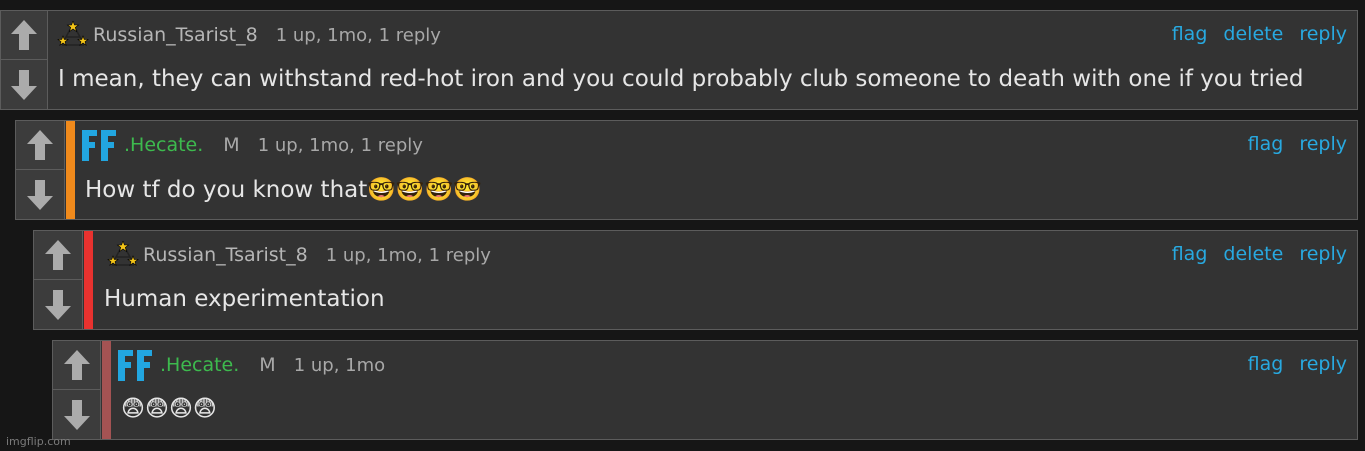 This screenshot has width=1365, height=451. What do you see at coordinates (251, 365) in the screenshot?
I see `comment-header: .Hecate. M 1 up, 1mo` at bounding box center [251, 365].